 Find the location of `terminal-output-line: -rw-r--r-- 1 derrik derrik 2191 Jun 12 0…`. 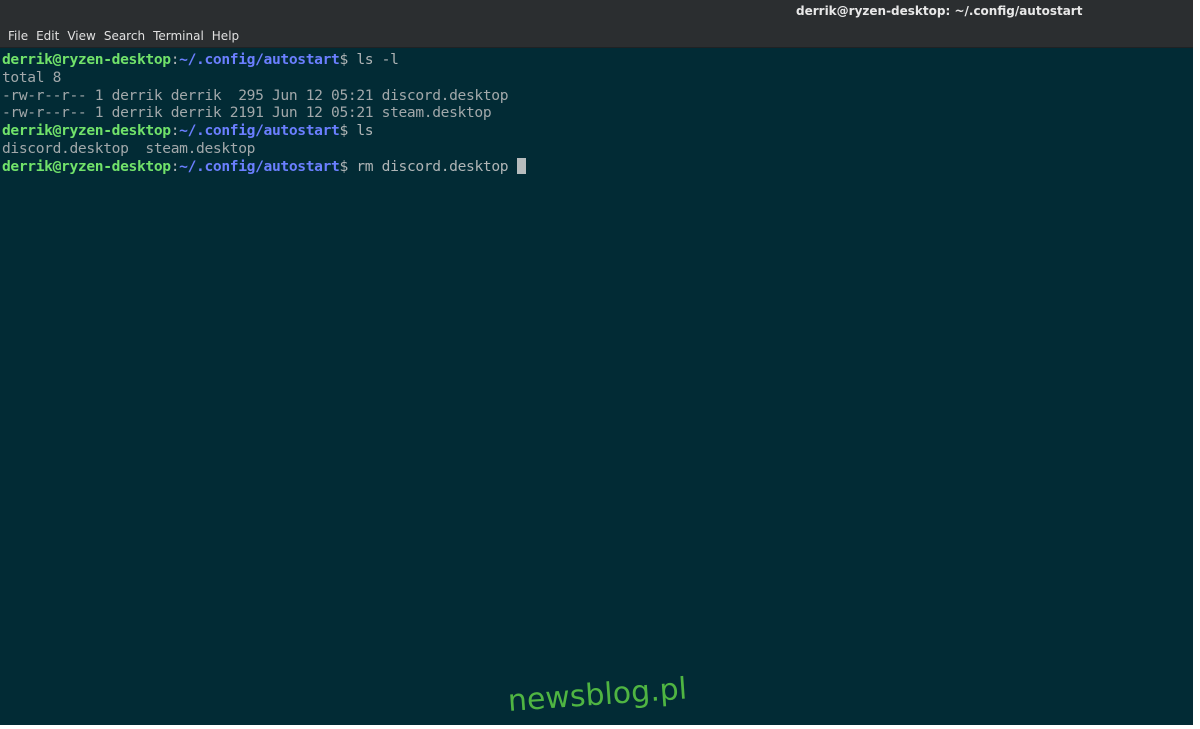

terminal-output-line: -rw-r--r-- 1 derrik derrik 2191 Jun 12 0… is located at coordinates (247, 113).